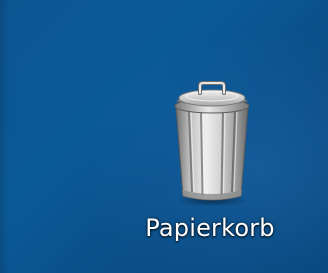 This screenshot has height=273, width=328. Describe the element at coordinates (210, 228) in the screenshot. I see `trash-label: Papierkorb` at that location.